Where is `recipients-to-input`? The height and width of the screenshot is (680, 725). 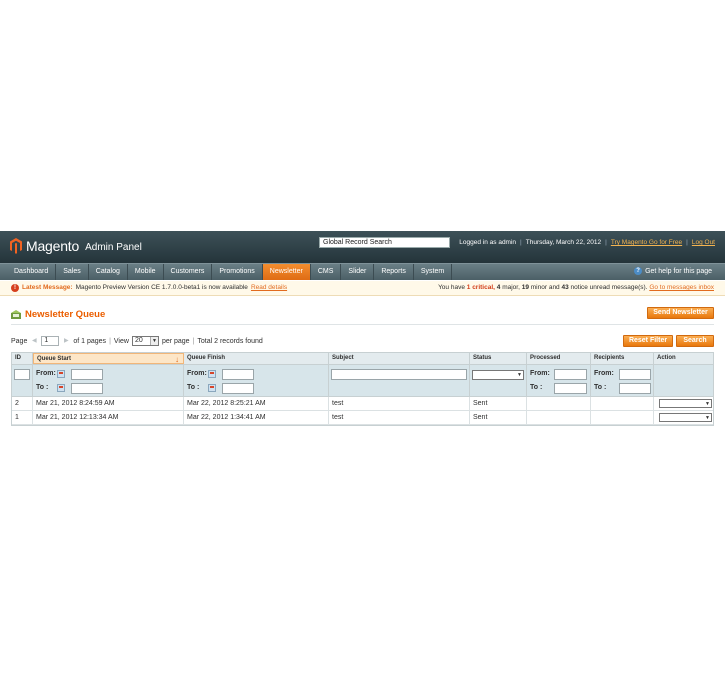
recipients-to-input is located at coordinates (635, 388).